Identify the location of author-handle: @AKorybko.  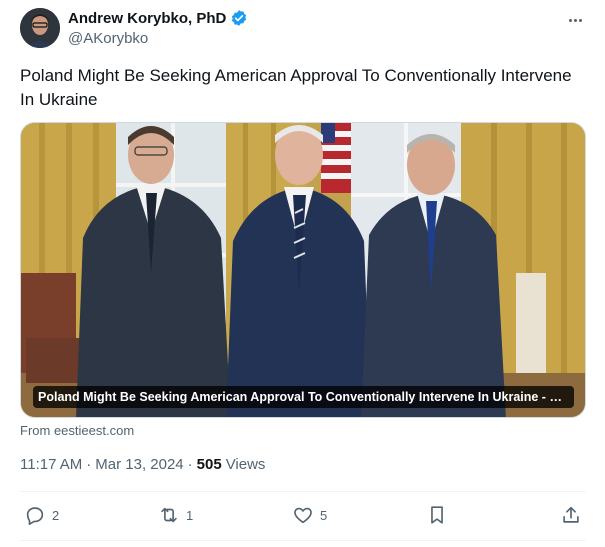
(108, 38).